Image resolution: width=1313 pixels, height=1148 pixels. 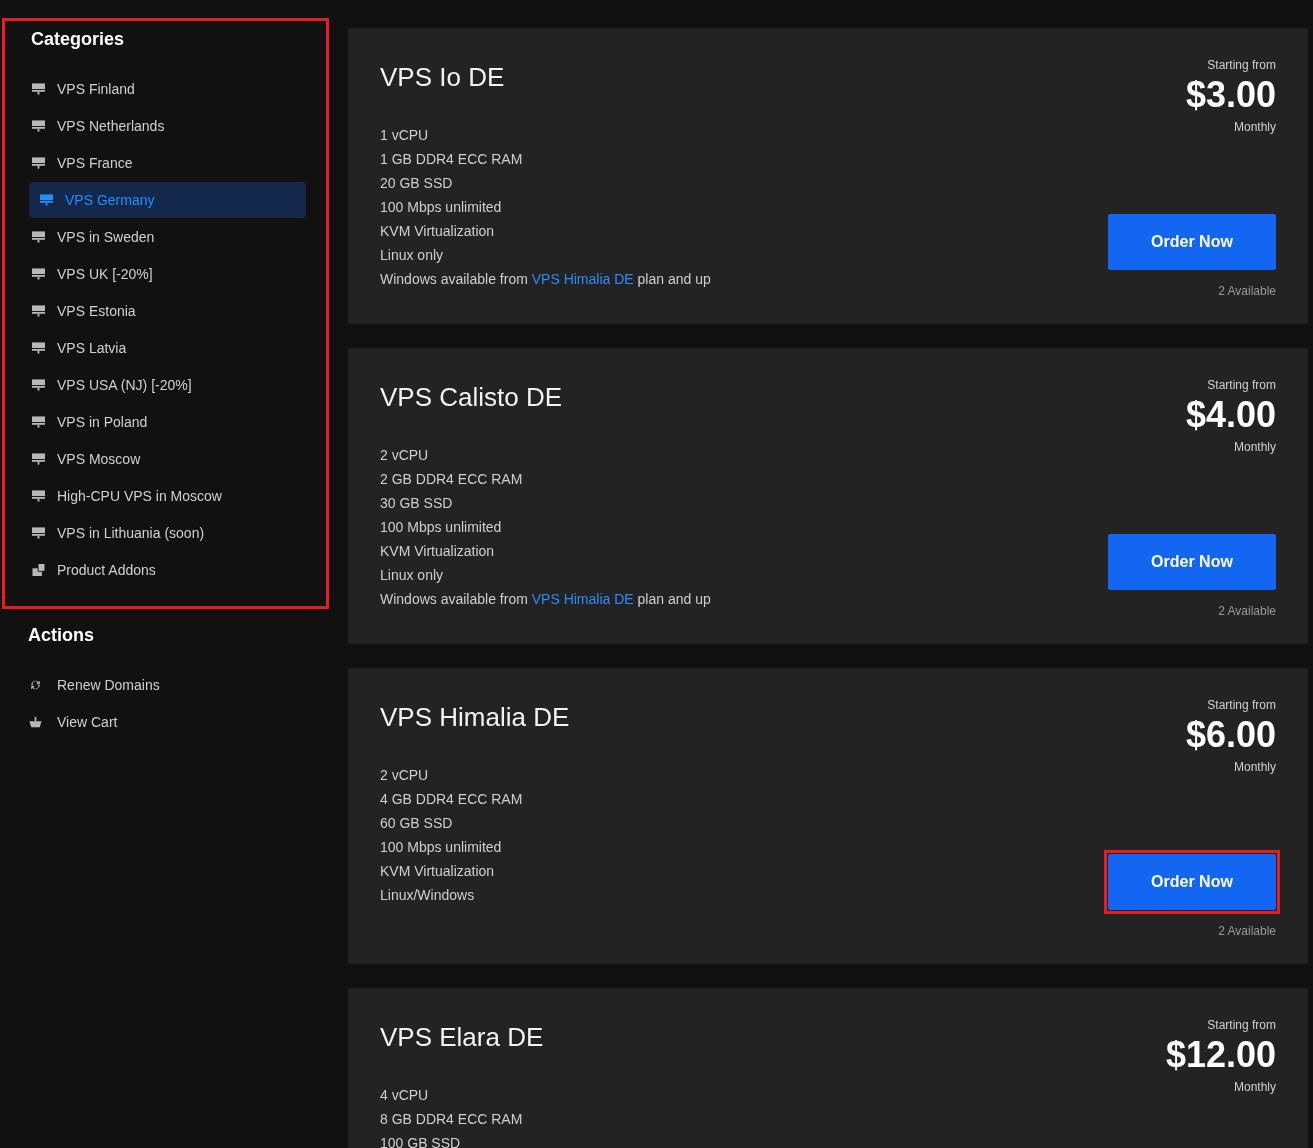 I want to click on product-name: VPS Io DE, so click(x=443, y=77).